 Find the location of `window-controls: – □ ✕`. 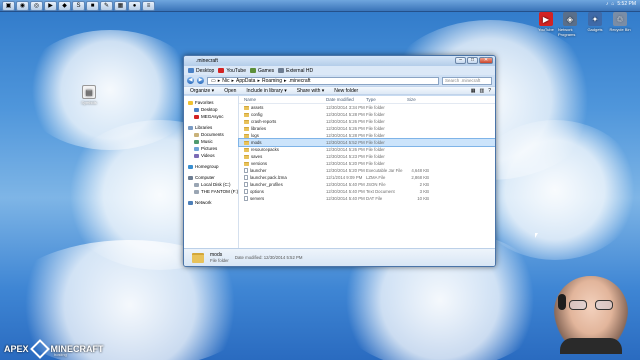

window-controls: – □ ✕ is located at coordinates (474, 60).